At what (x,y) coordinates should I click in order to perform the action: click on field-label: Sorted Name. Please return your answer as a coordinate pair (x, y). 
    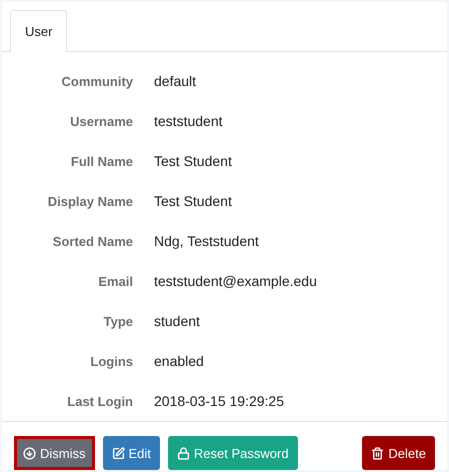
    Looking at the image, I should click on (92, 241).